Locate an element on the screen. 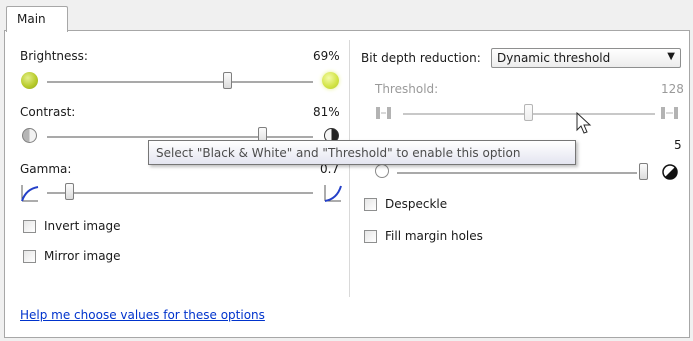  brightness-label: Brightness: is located at coordinates (54, 56).